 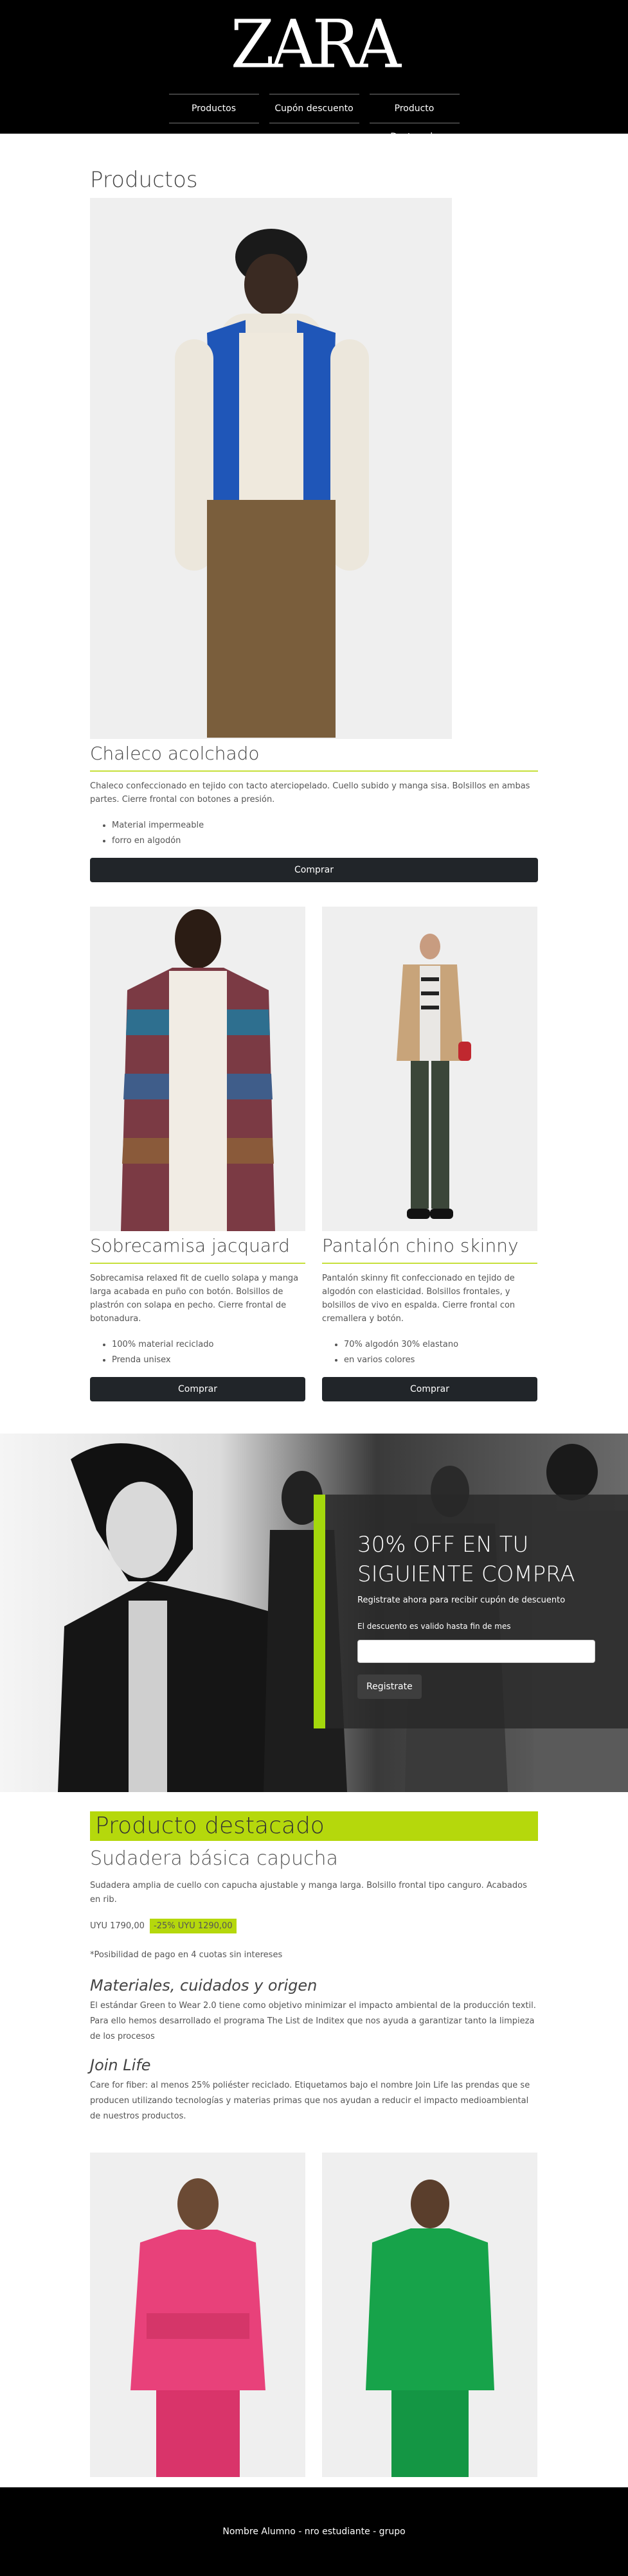 I want to click on product-image-vest, so click(x=271, y=469).